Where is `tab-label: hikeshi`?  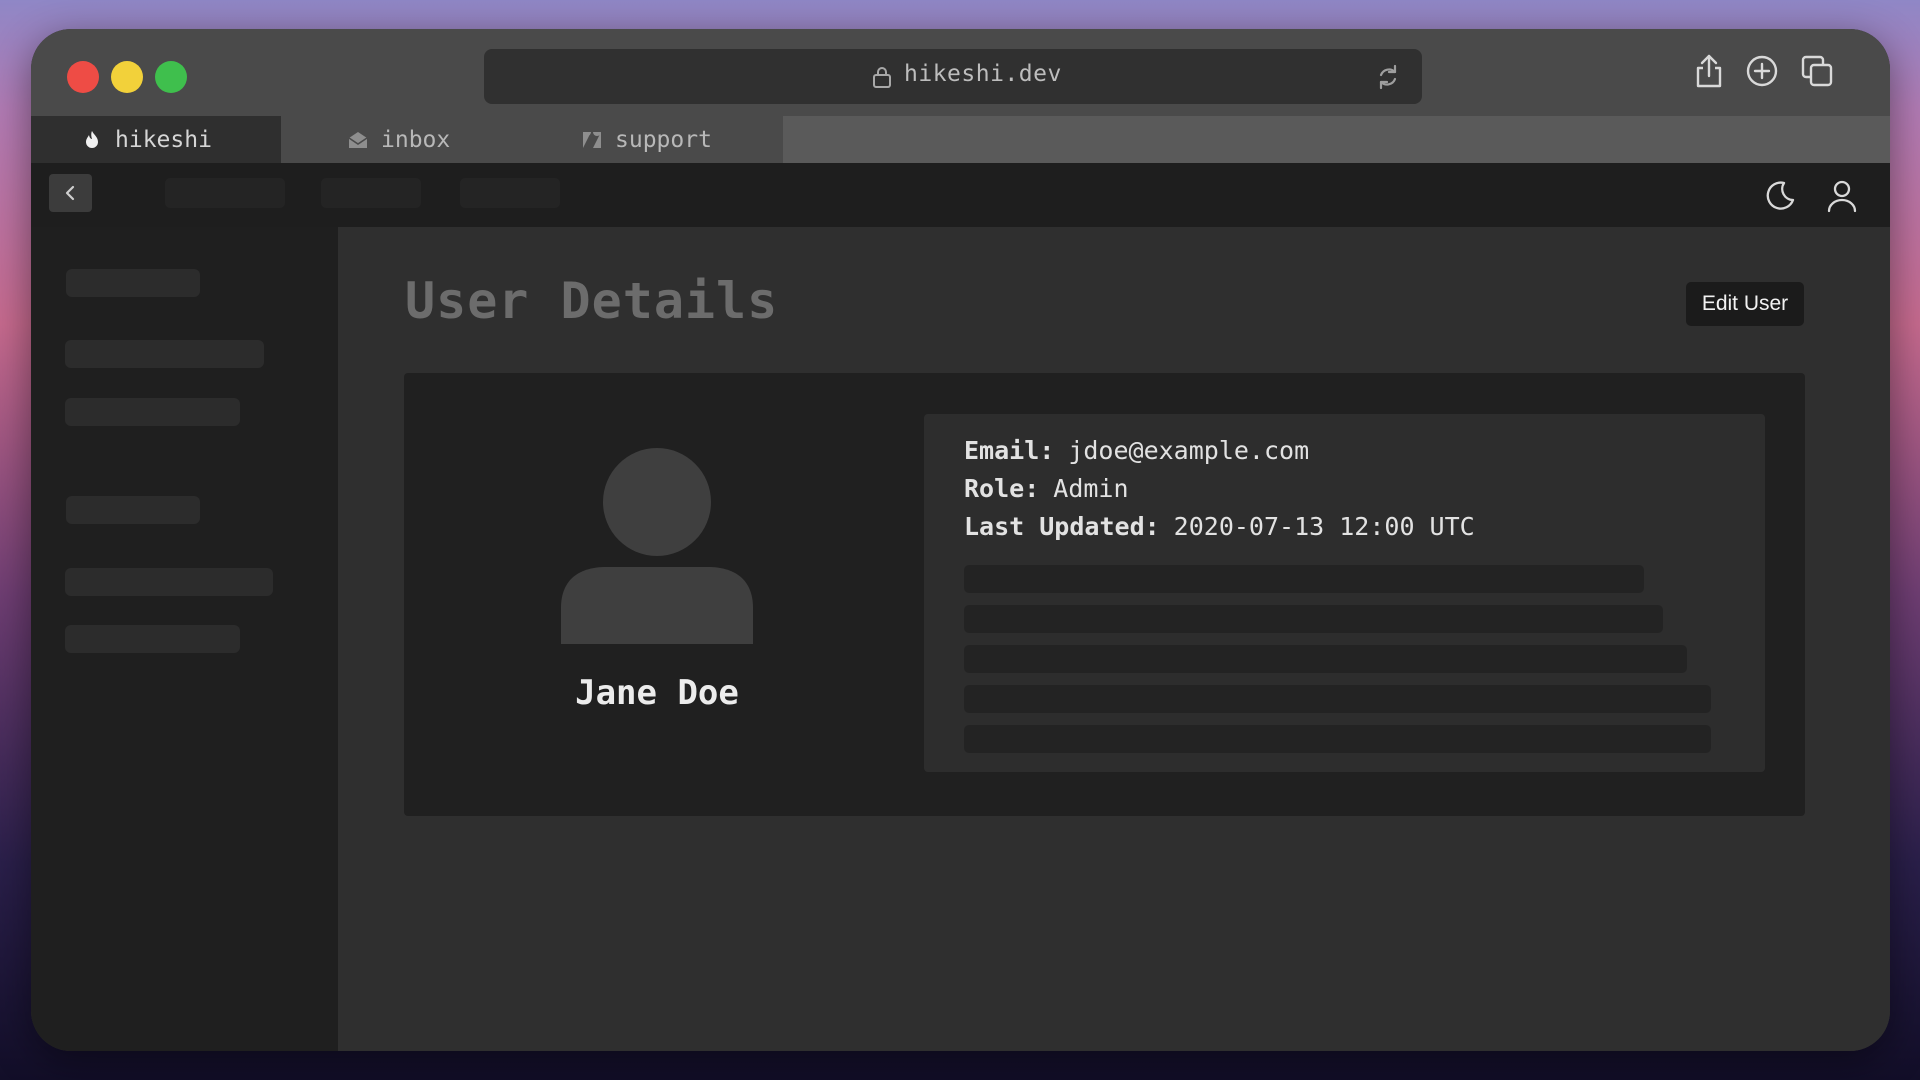
tab-label: hikeshi is located at coordinates (163, 139).